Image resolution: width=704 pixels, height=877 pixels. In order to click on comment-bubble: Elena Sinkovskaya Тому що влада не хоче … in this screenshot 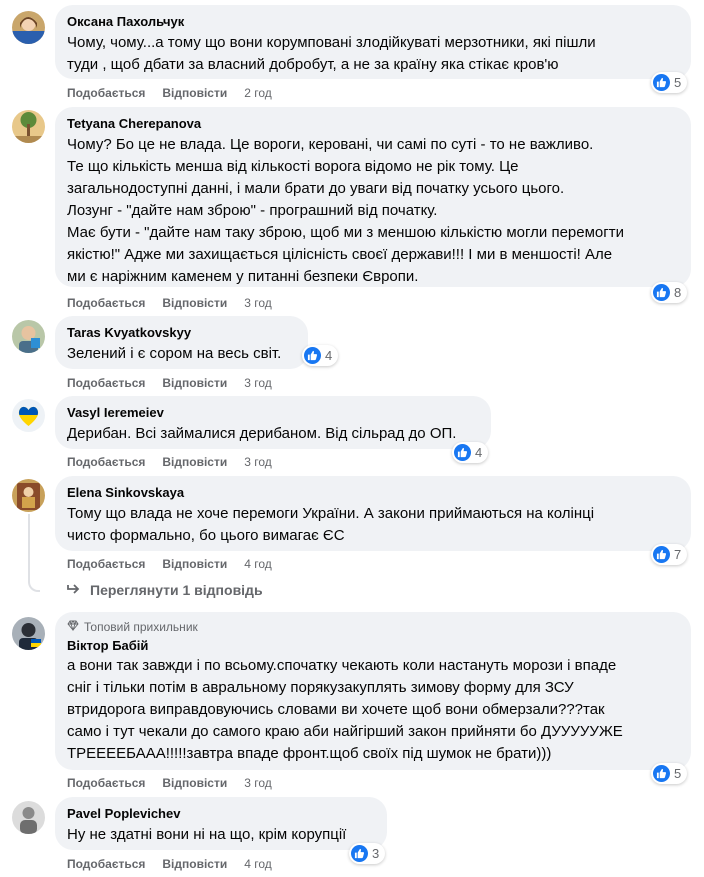, I will do `click(373, 513)`.